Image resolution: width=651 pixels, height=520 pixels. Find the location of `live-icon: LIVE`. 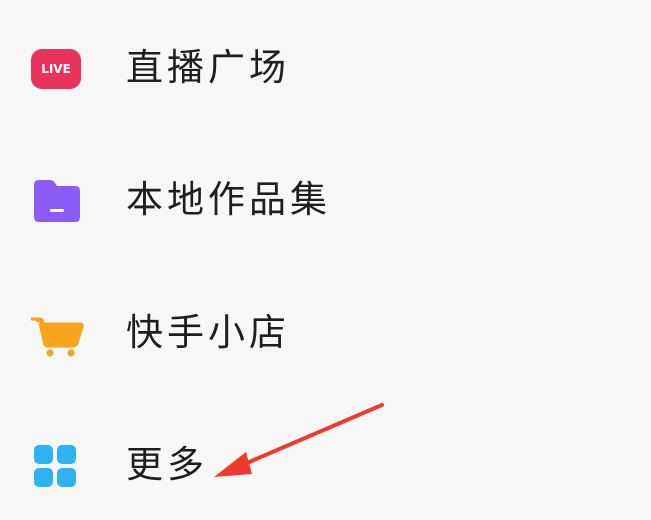

live-icon: LIVE is located at coordinates (57, 68).